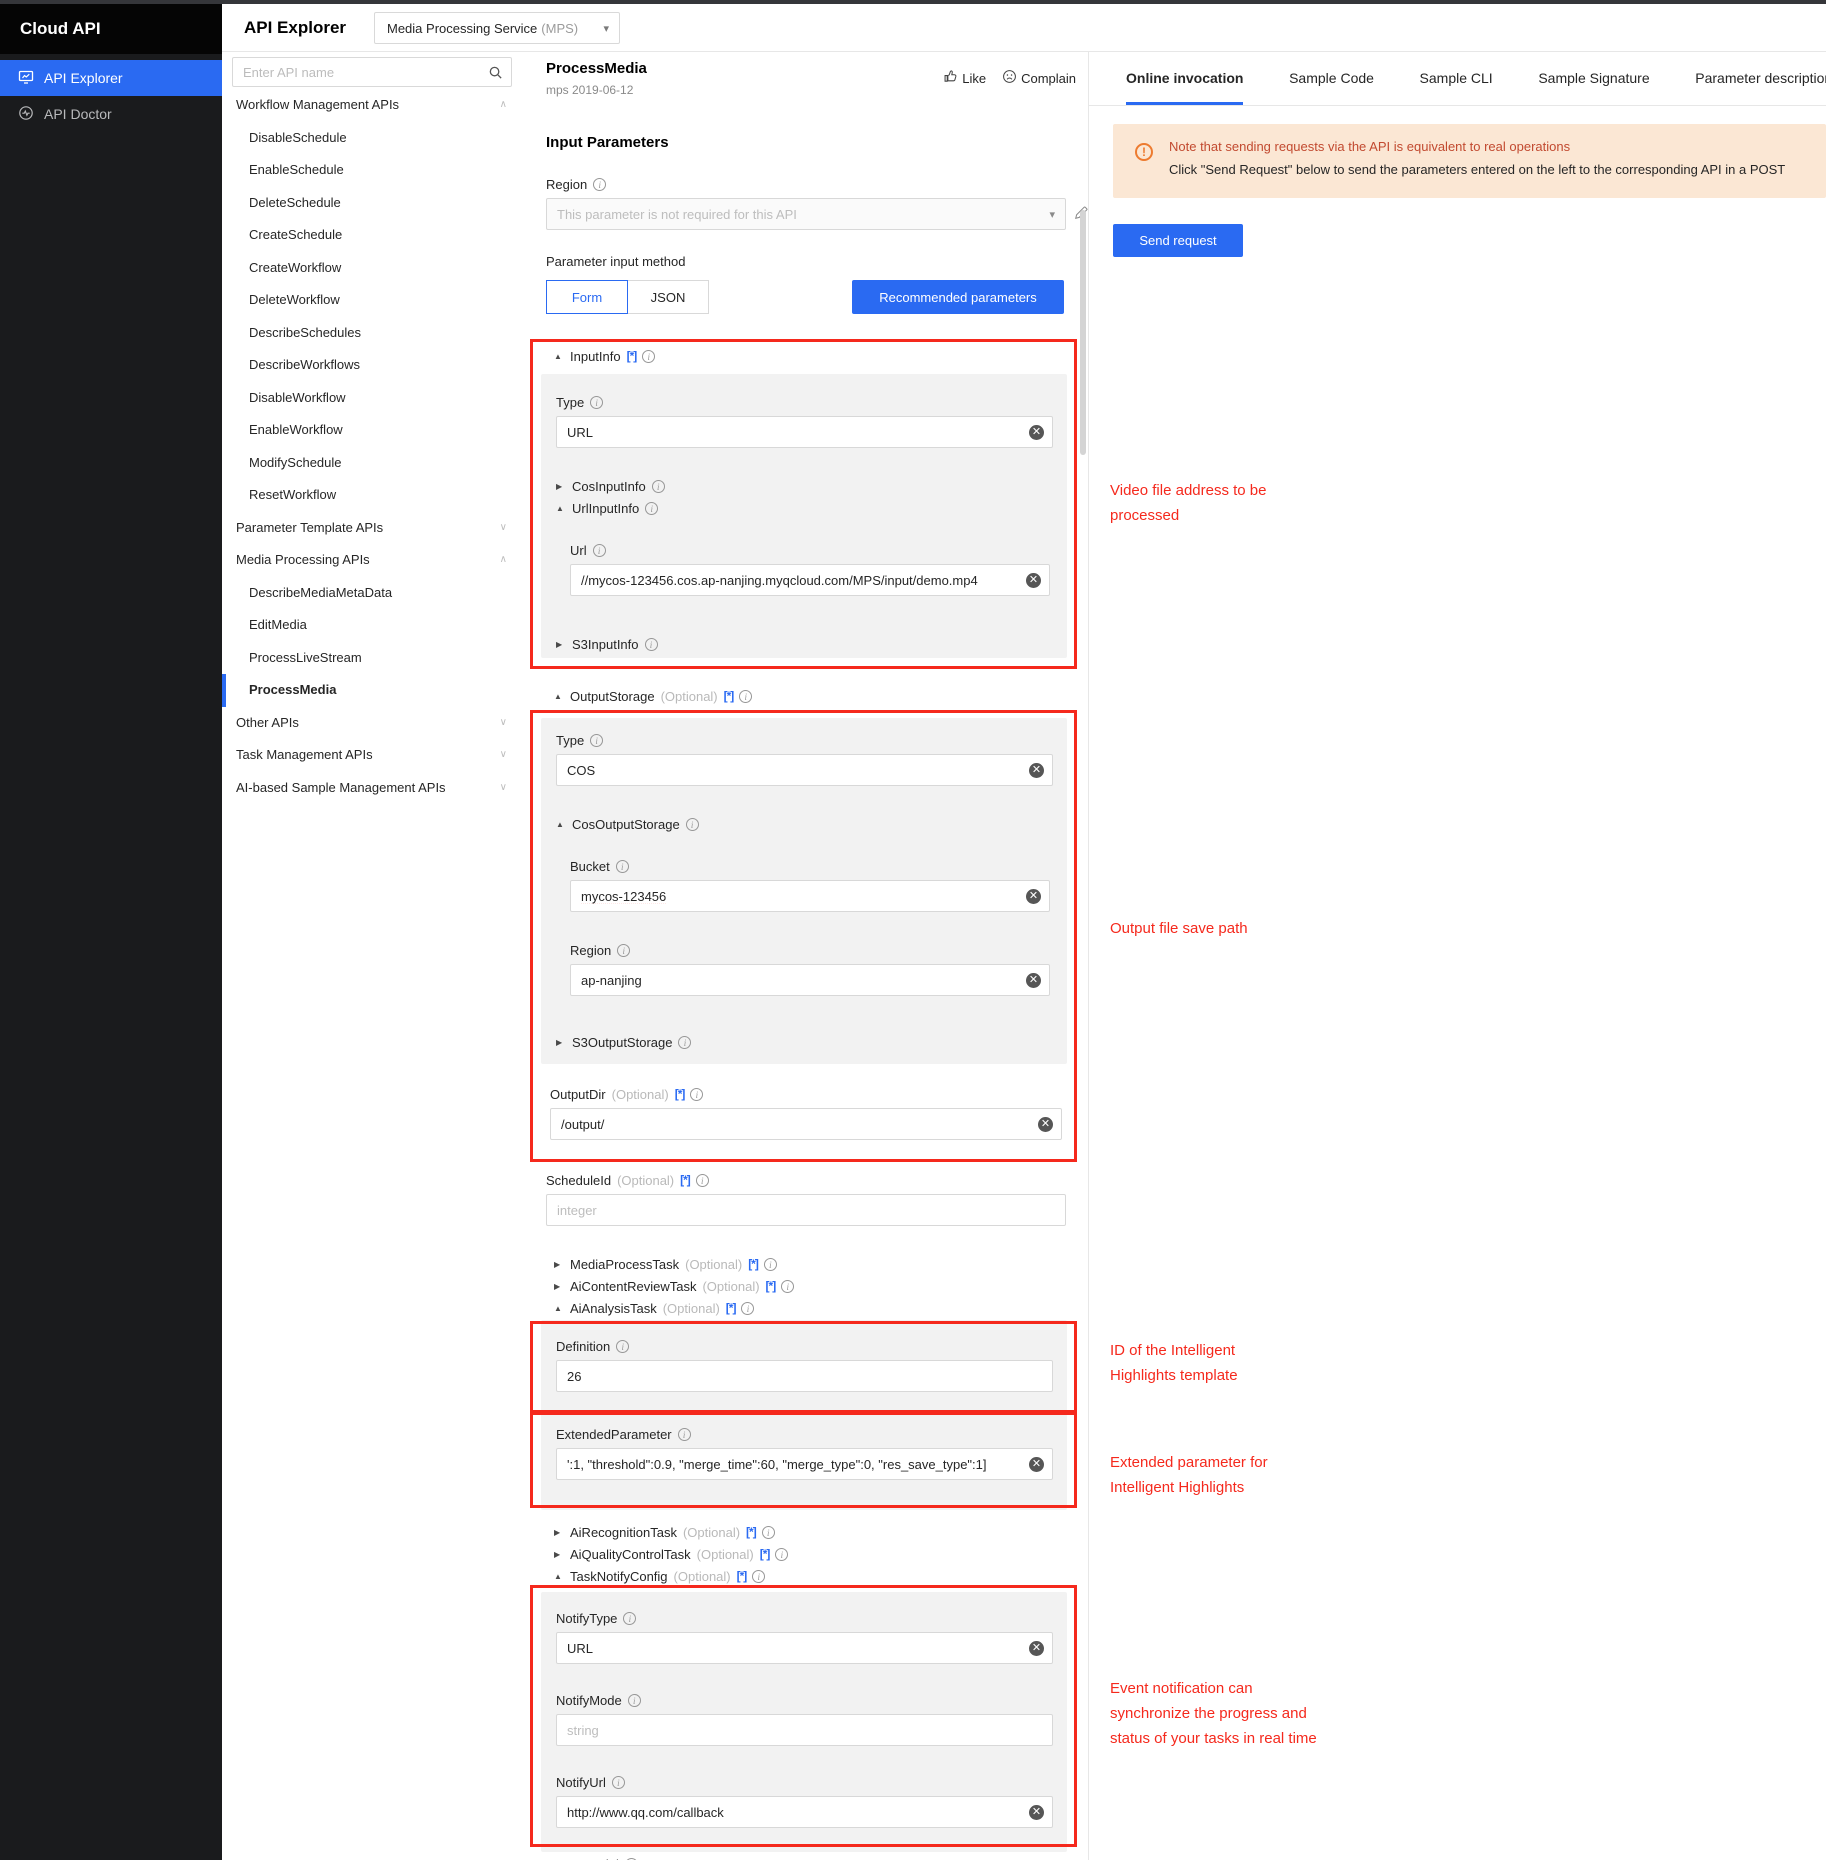 This screenshot has width=1826, height=1860. What do you see at coordinates (1593, 78) in the screenshot?
I see `tab-sample-signature: Sample Signature` at bounding box center [1593, 78].